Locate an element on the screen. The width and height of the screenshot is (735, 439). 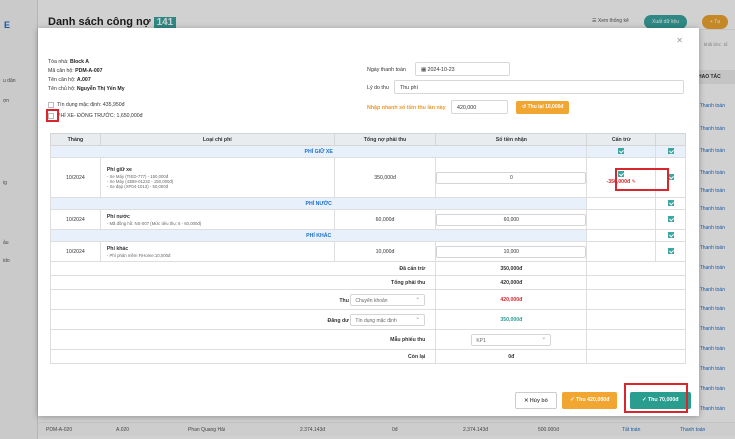
received-cell: 60,000 is located at coordinates (511, 219).